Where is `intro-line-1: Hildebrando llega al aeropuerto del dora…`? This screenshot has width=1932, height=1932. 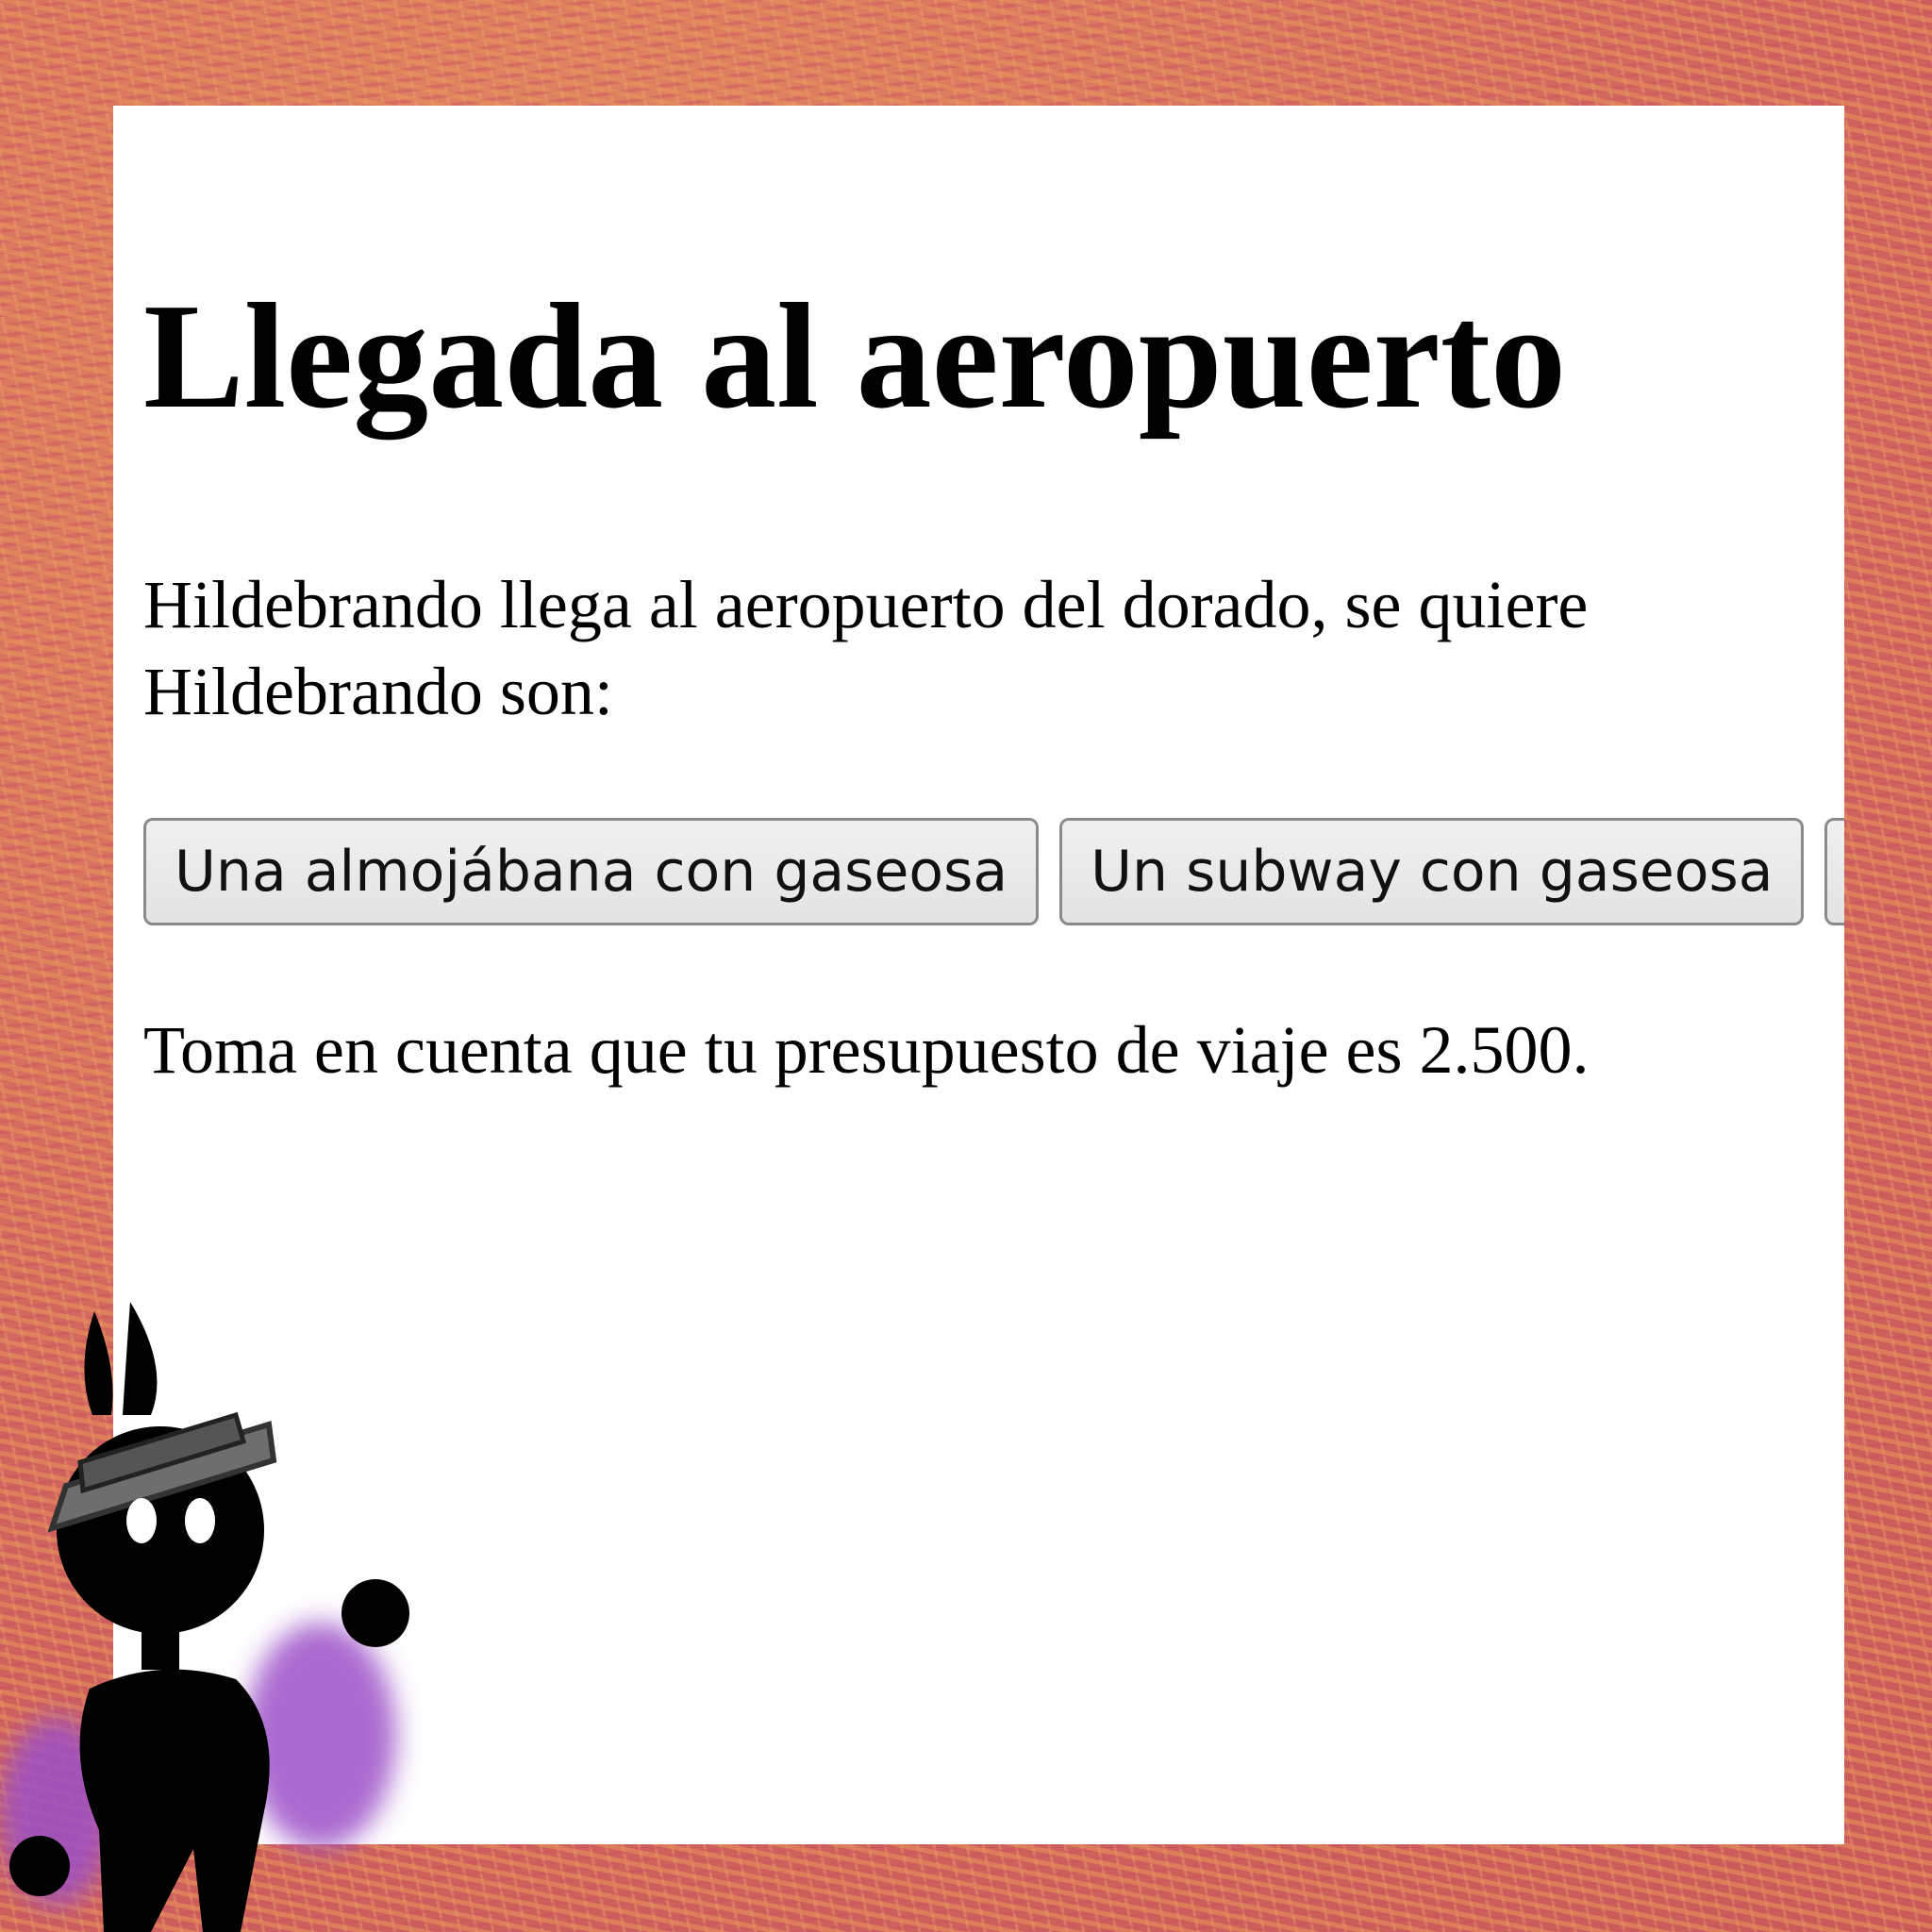 intro-line-1: Hildebrando llega al aeropuerto del dora… is located at coordinates (866, 605).